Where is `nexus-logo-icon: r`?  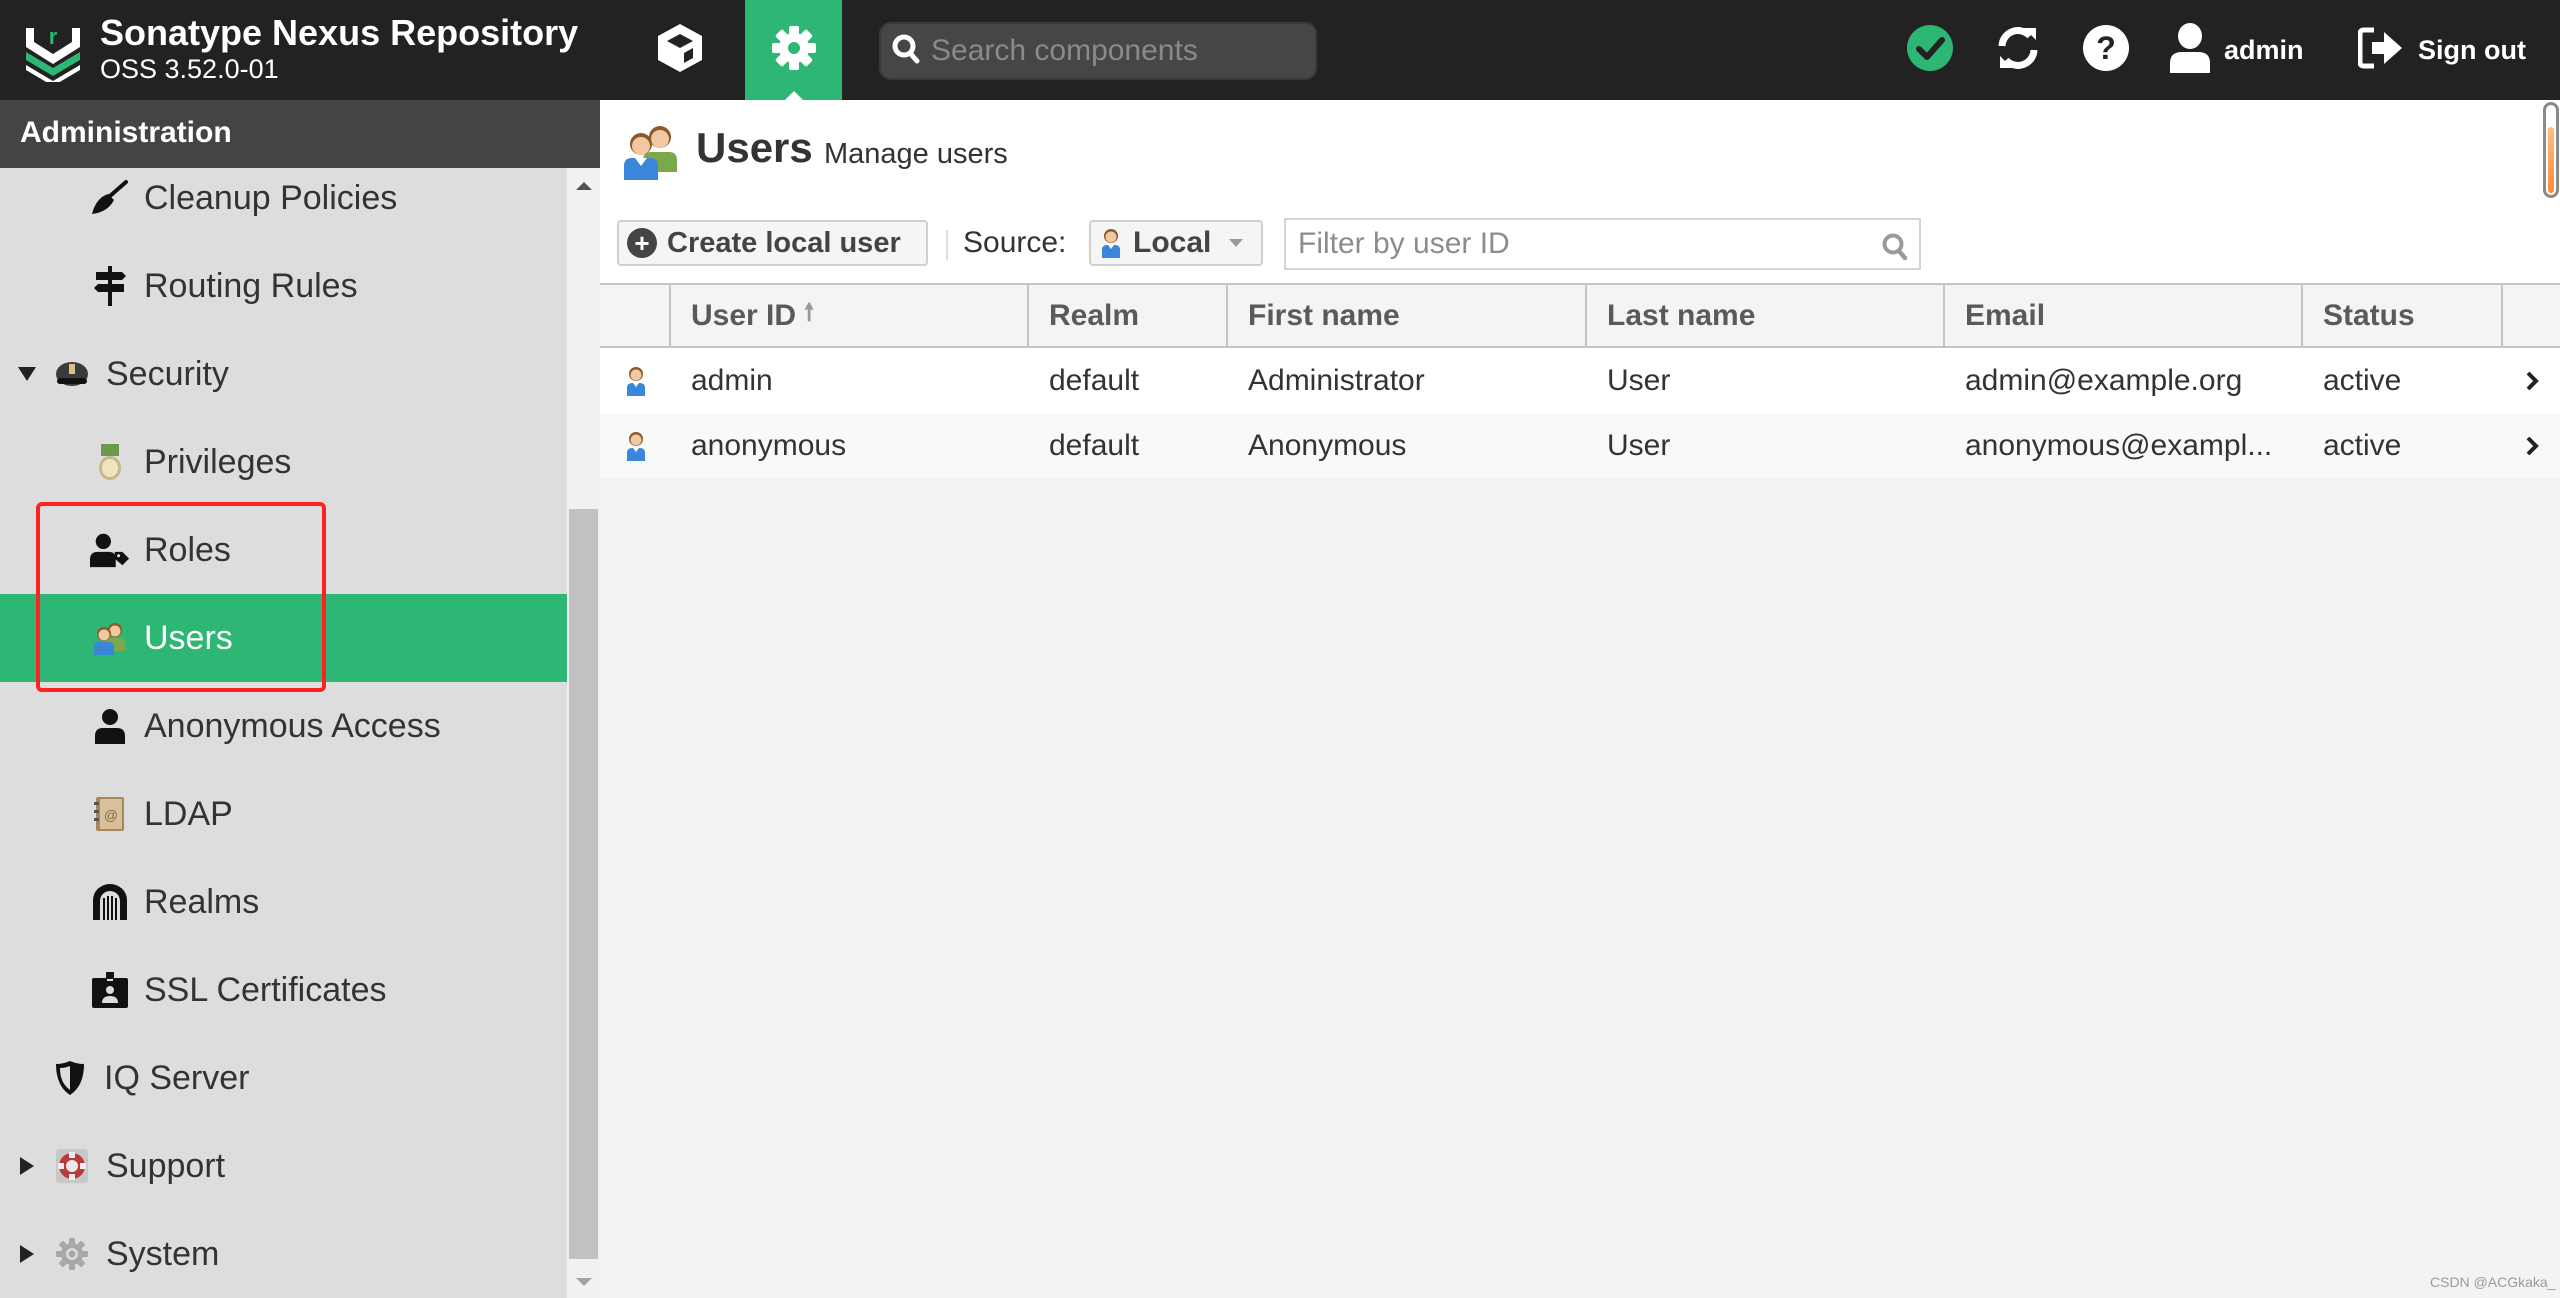 nexus-logo-icon: r is located at coordinates (53, 54).